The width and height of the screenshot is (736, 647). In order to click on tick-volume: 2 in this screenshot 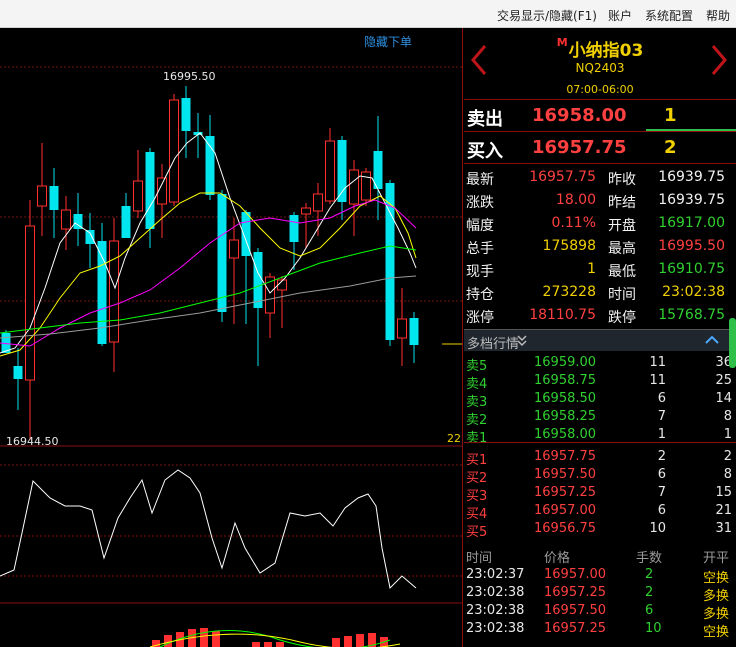, I will do `click(649, 592)`.